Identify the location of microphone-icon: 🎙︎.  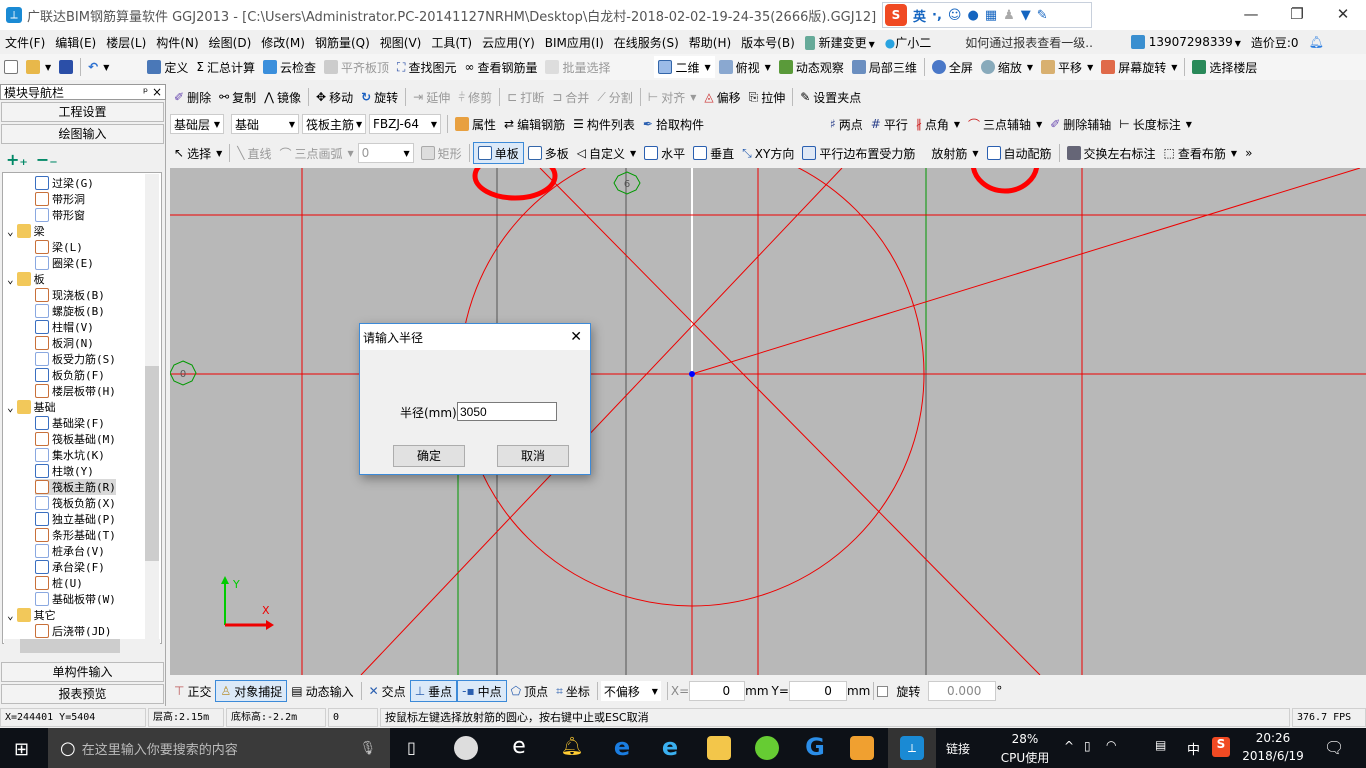
(367, 748).